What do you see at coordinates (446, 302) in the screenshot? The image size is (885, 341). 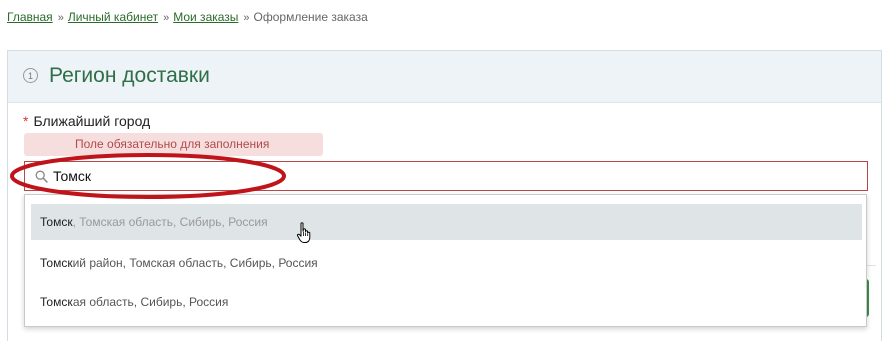 I see `suggestion-item-tomsk-region: Томская область, Сибирь, Россия` at bounding box center [446, 302].